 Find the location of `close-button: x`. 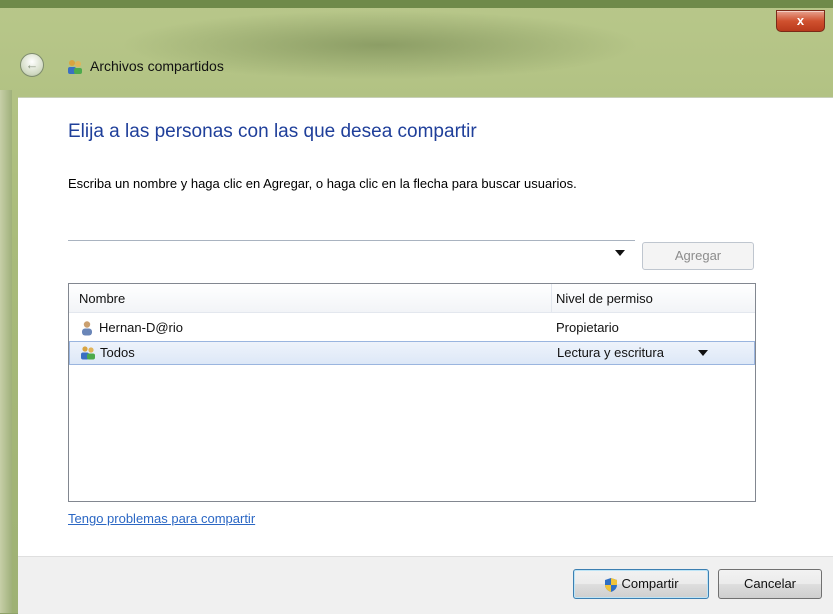

close-button: x is located at coordinates (800, 21).